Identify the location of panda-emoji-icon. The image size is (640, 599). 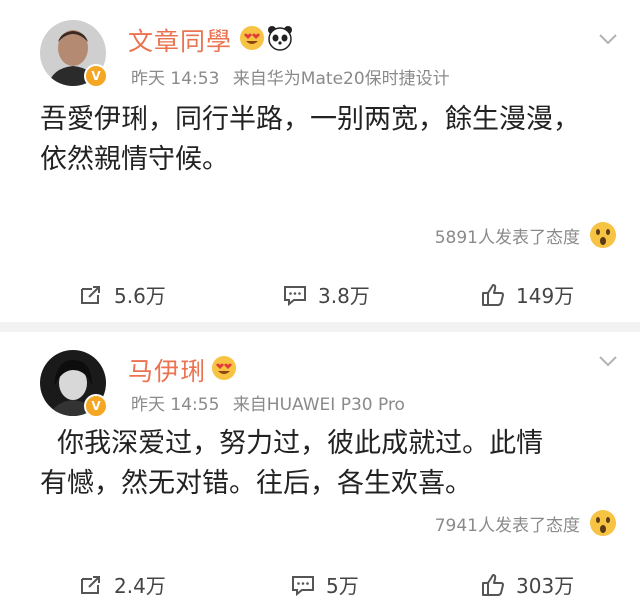
(280, 38).